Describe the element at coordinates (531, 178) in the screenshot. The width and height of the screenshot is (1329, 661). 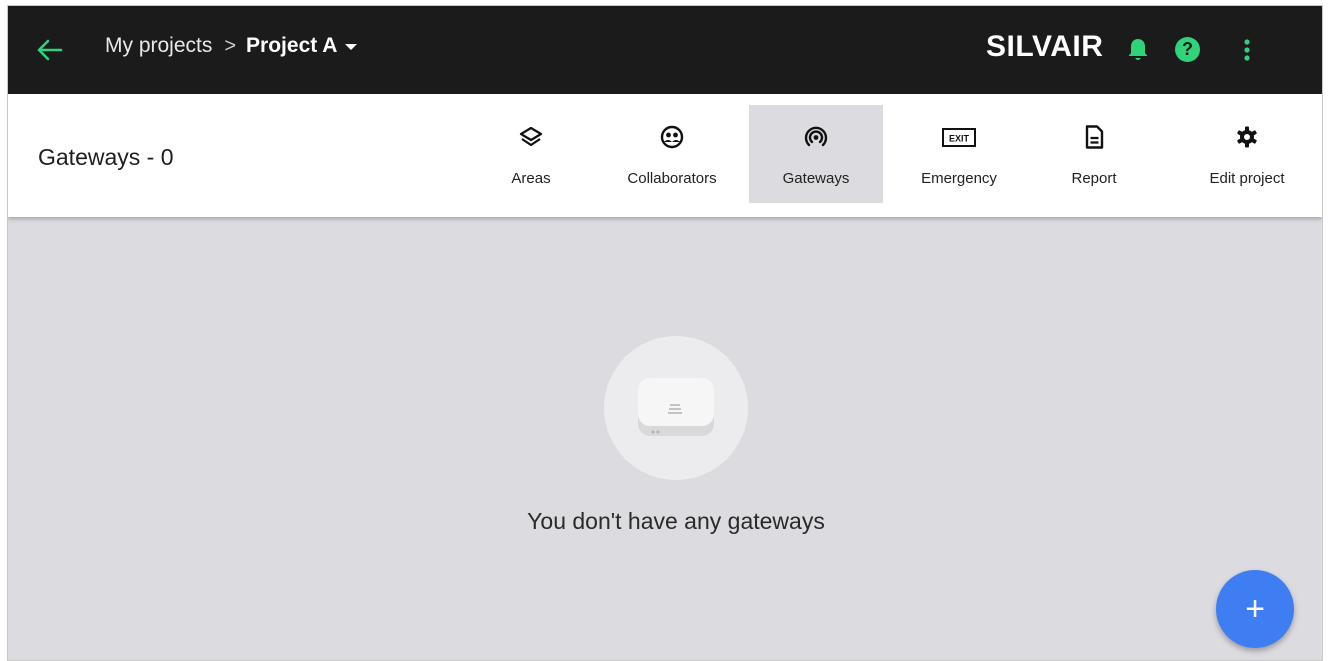
I see `tab-areas-label: Areas` at that location.